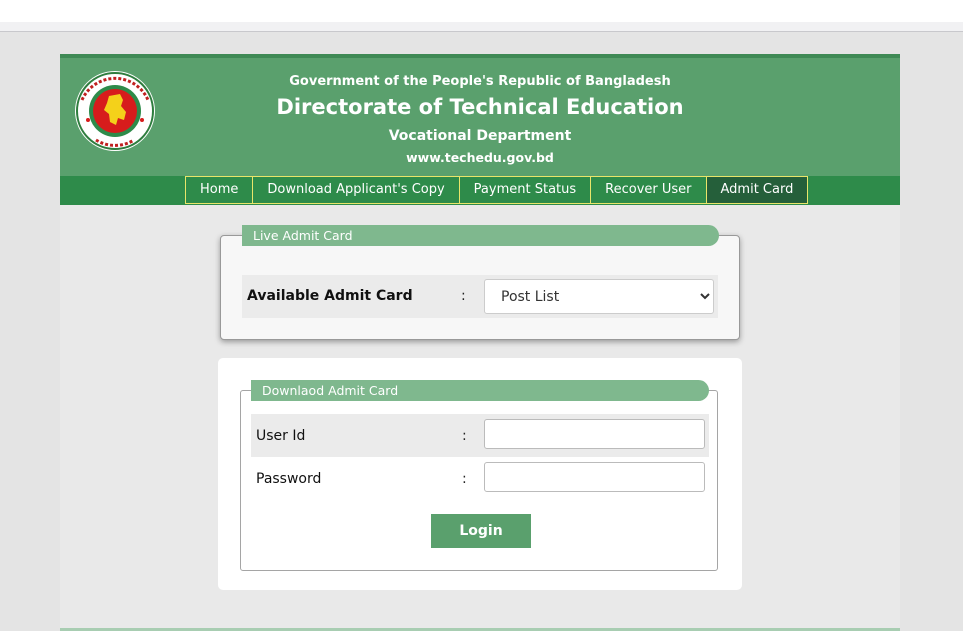  Describe the element at coordinates (480, 136) in the screenshot. I see `department-title: Vocational Department` at that location.